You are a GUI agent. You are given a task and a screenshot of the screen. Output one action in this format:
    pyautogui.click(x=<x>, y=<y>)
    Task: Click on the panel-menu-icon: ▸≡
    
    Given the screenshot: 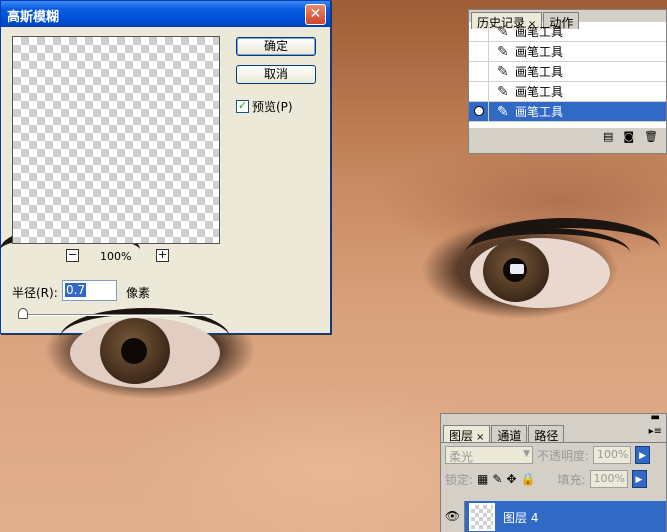 What is the action you would take?
    pyautogui.click(x=655, y=431)
    